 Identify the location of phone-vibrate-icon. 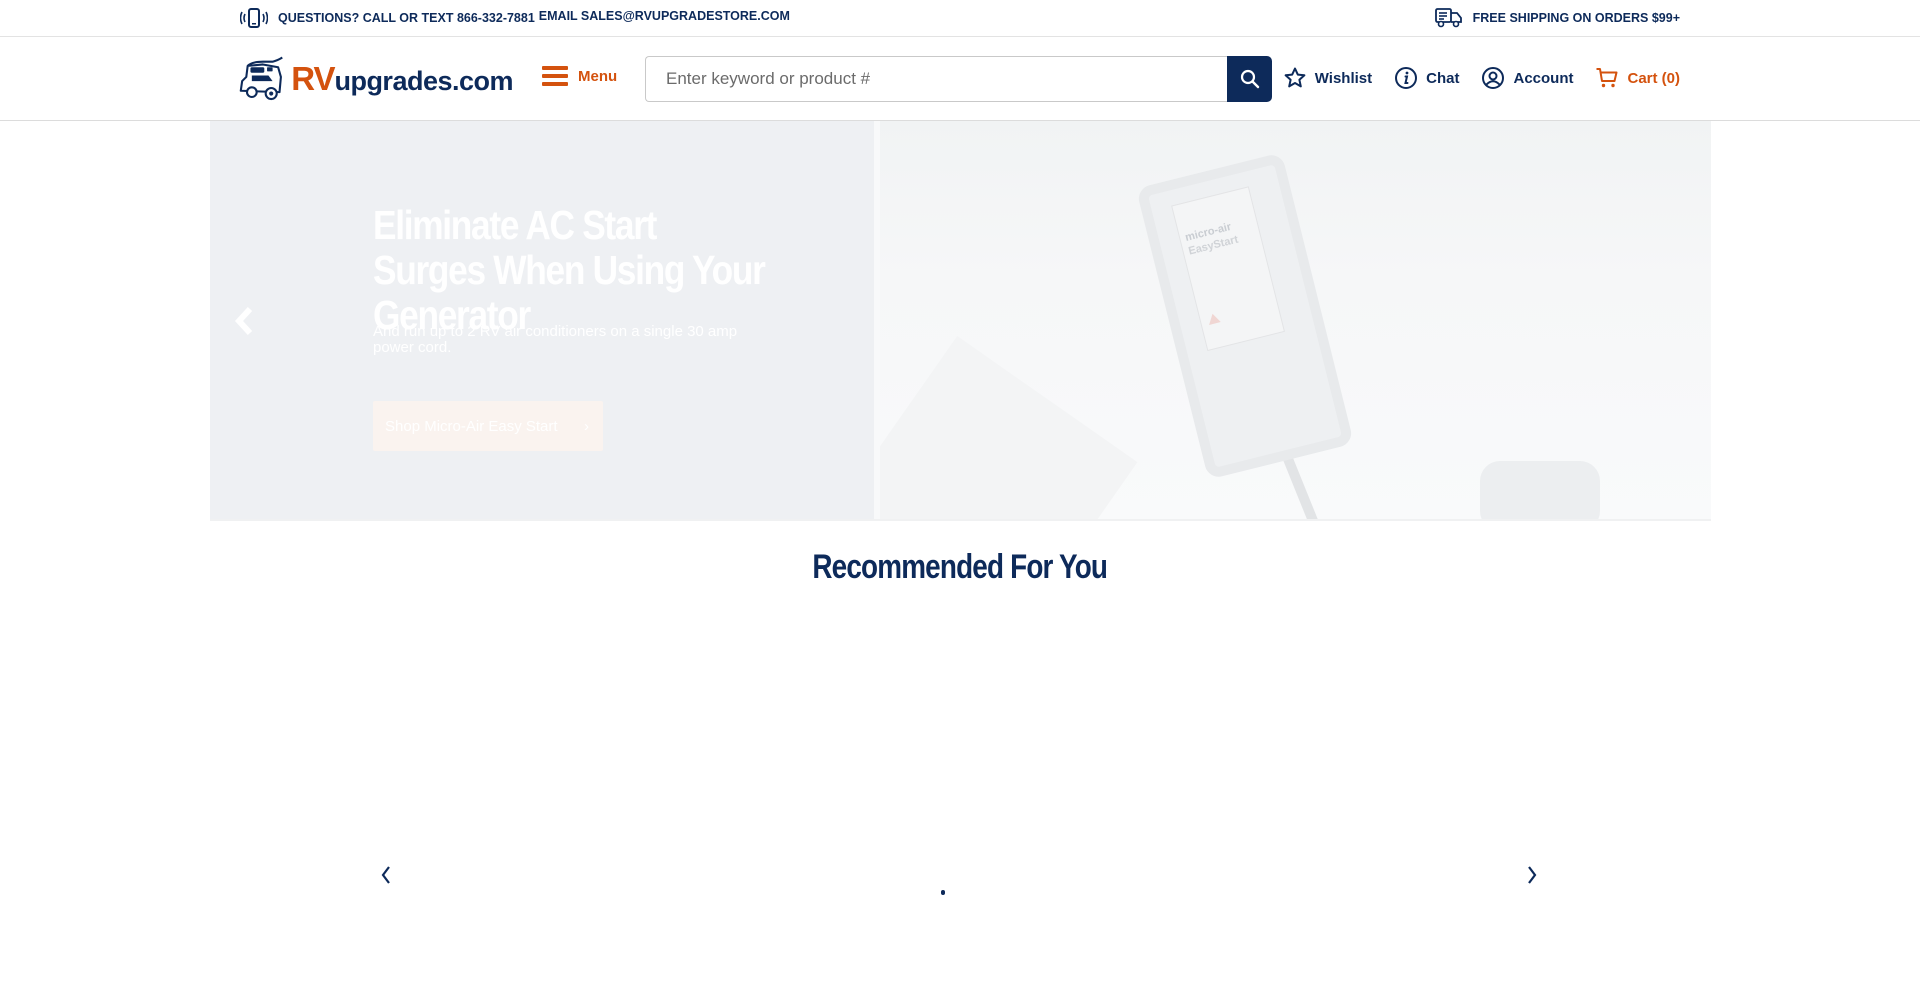
(254, 18).